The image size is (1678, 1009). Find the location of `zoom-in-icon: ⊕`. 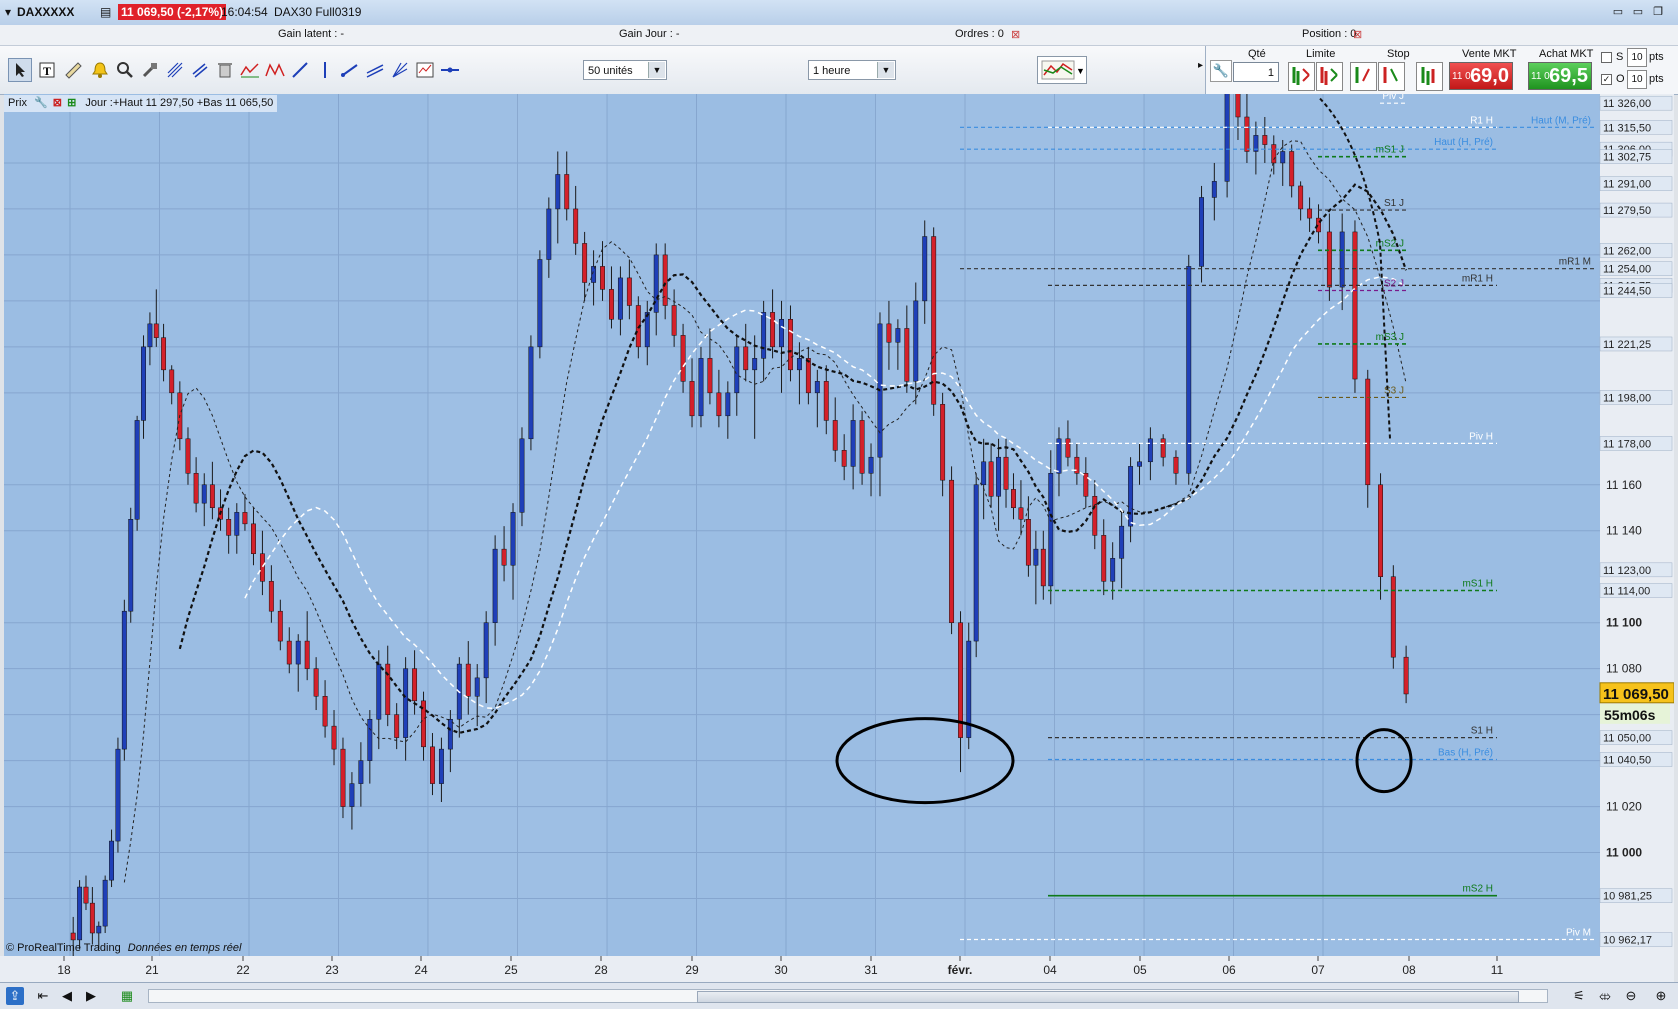

zoom-in-icon: ⊕ is located at coordinates (1661, 996).